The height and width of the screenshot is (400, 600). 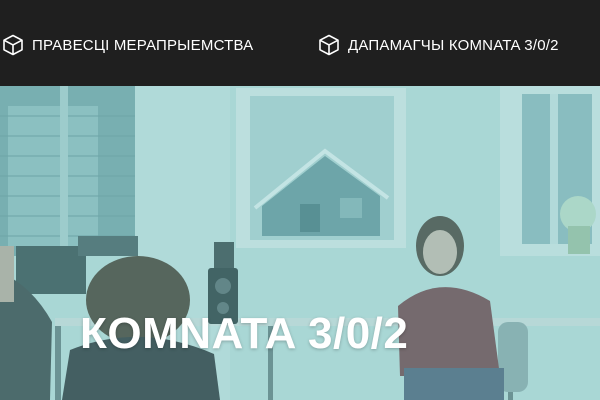 What do you see at coordinates (244, 333) in the screenshot?
I see `page-title: КОМNATA 3/0/2` at bounding box center [244, 333].